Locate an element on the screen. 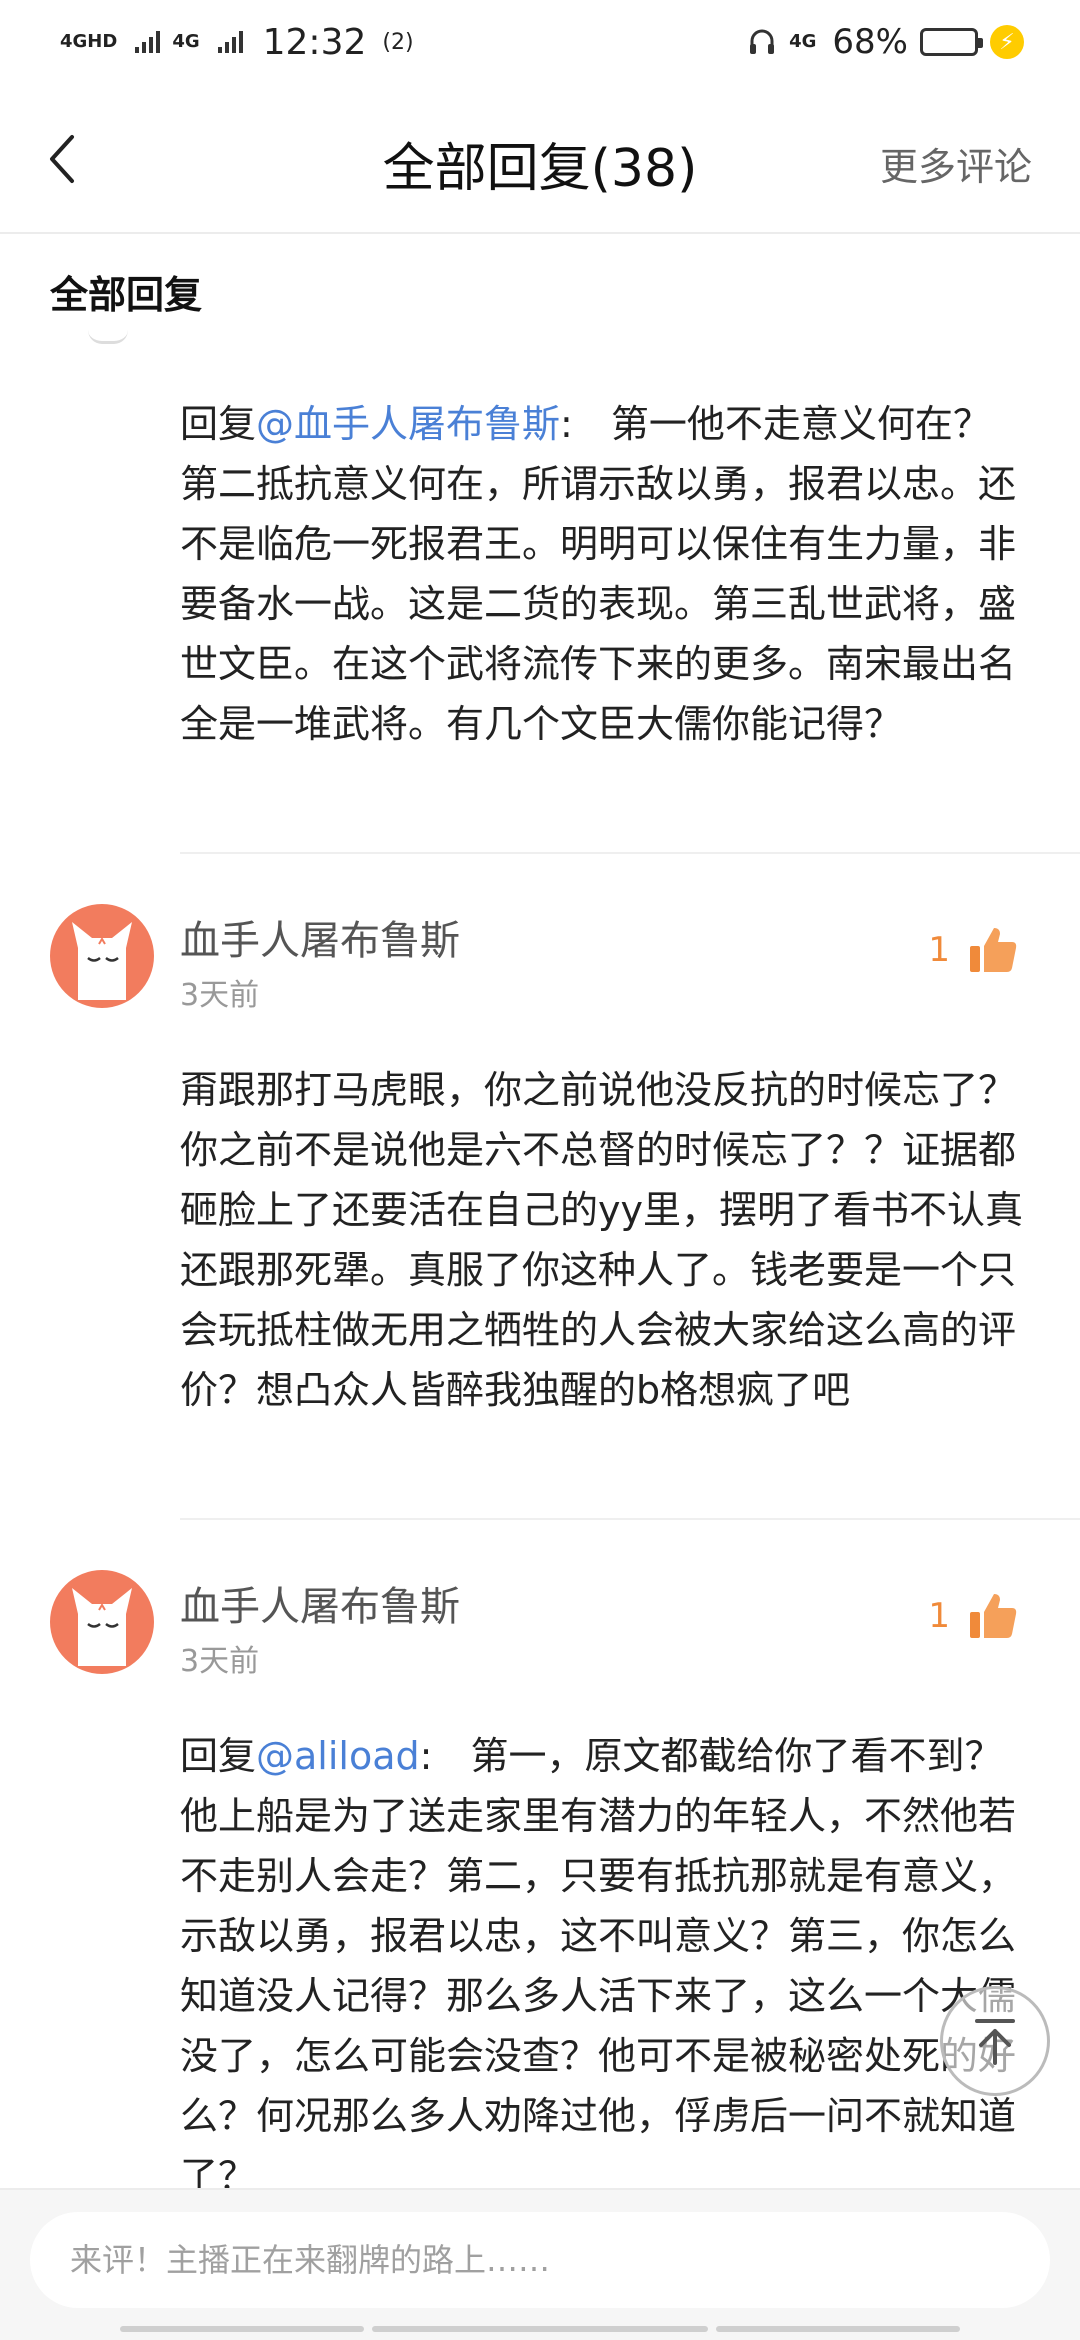 The width and height of the screenshot is (1080, 2340). status-left: 4GHD 4G 12:32 (2) is located at coordinates (237, 42).